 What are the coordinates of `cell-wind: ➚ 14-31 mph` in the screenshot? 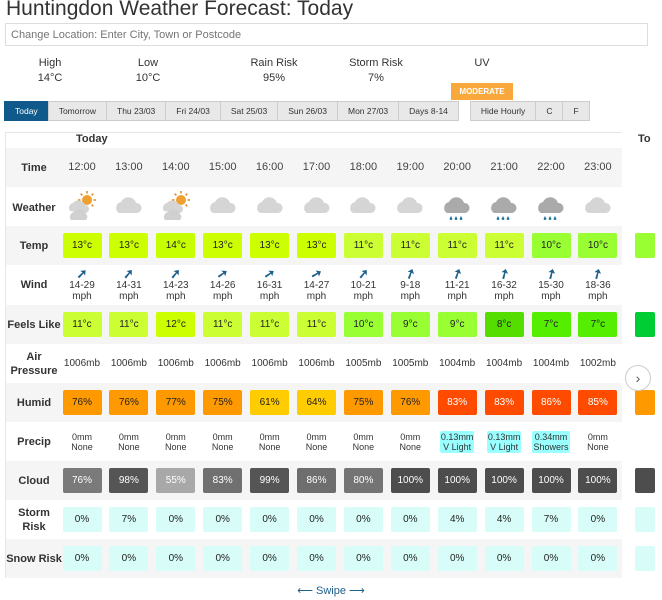 It's located at (129, 284).